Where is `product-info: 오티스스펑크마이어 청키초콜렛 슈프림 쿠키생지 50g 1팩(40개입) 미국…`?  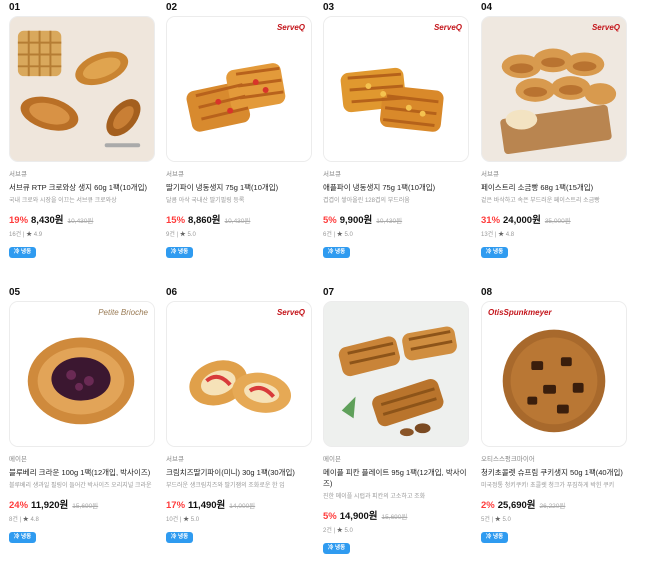
product-info: 오티스스펑크마이어 청키초콜렛 슈프림 쿠키생지 50g 1팩(40개입) 미국… is located at coordinates (555, 499).